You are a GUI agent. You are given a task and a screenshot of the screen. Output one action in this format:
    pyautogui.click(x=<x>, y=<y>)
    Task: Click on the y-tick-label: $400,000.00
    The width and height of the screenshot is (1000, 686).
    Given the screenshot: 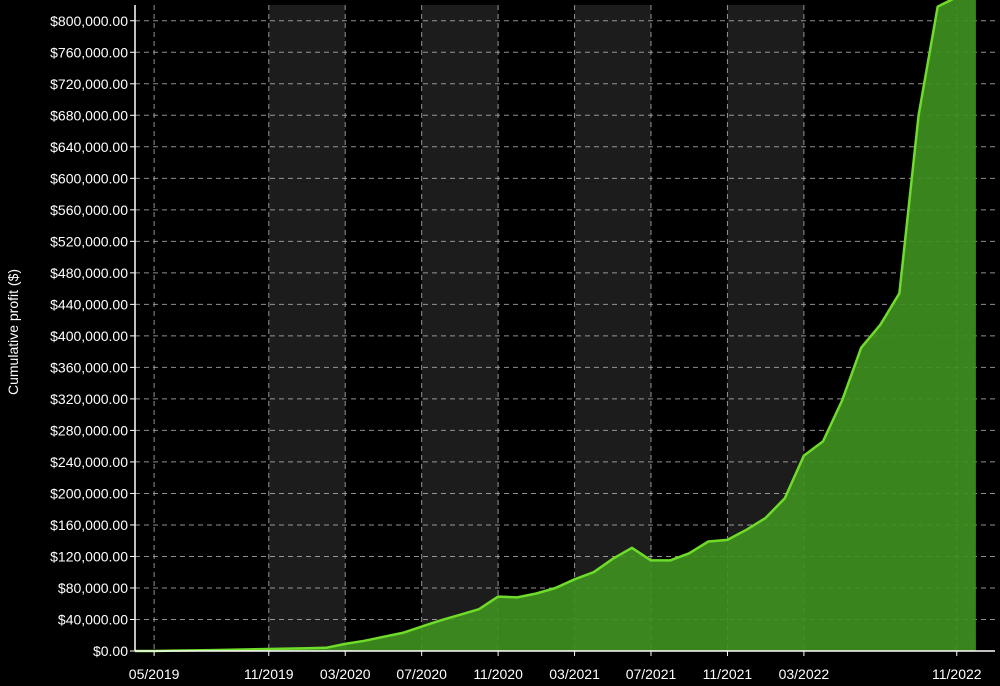 What is the action you would take?
    pyautogui.click(x=89, y=336)
    